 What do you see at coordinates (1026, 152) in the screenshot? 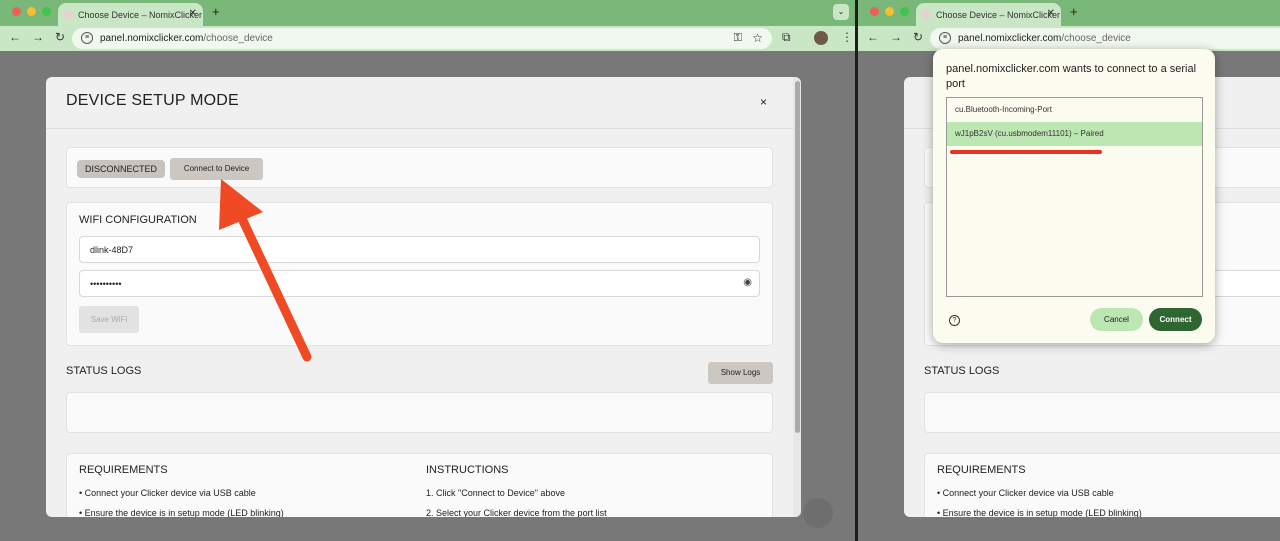
I see `annotation-underline` at bounding box center [1026, 152].